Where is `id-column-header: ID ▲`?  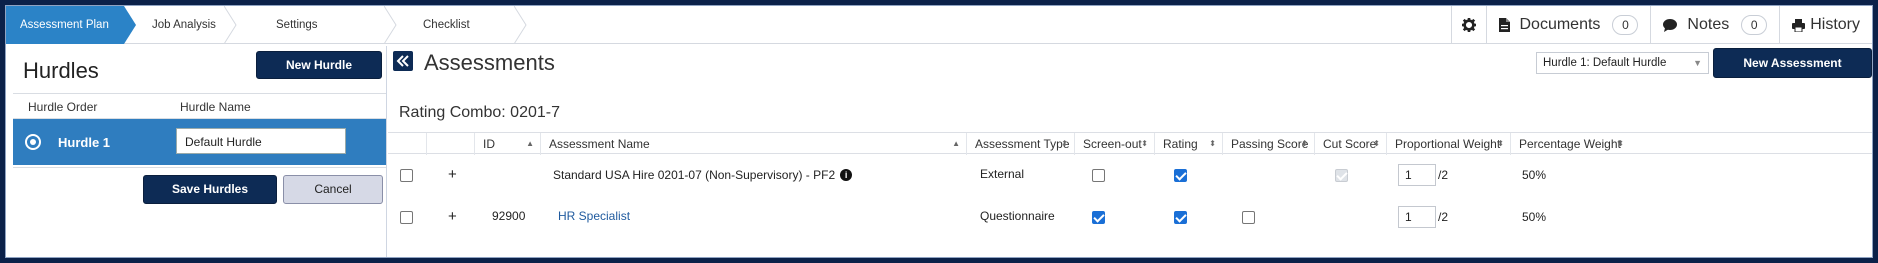
id-column-header: ID ▲ is located at coordinates (507, 144).